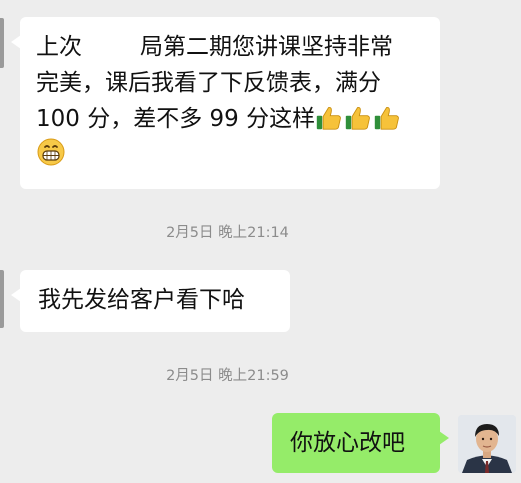 The height and width of the screenshot is (483, 521). I want to click on user-avatar, so click(487, 444).